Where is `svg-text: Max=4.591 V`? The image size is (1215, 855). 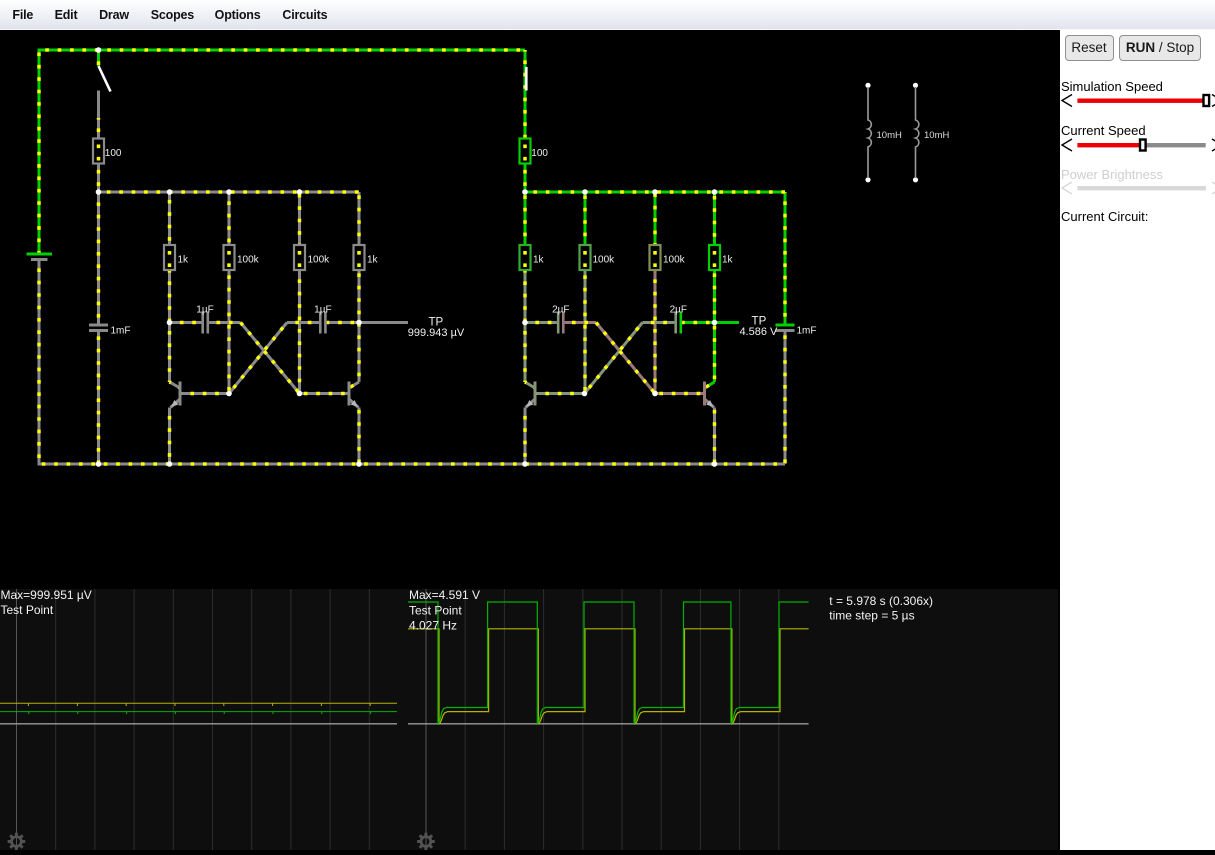
svg-text: Max=4.591 V is located at coordinates (444, 595).